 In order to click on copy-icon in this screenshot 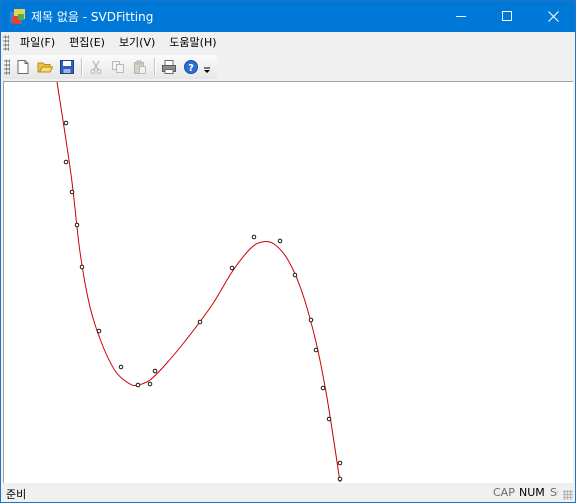, I will do `click(118, 67)`.